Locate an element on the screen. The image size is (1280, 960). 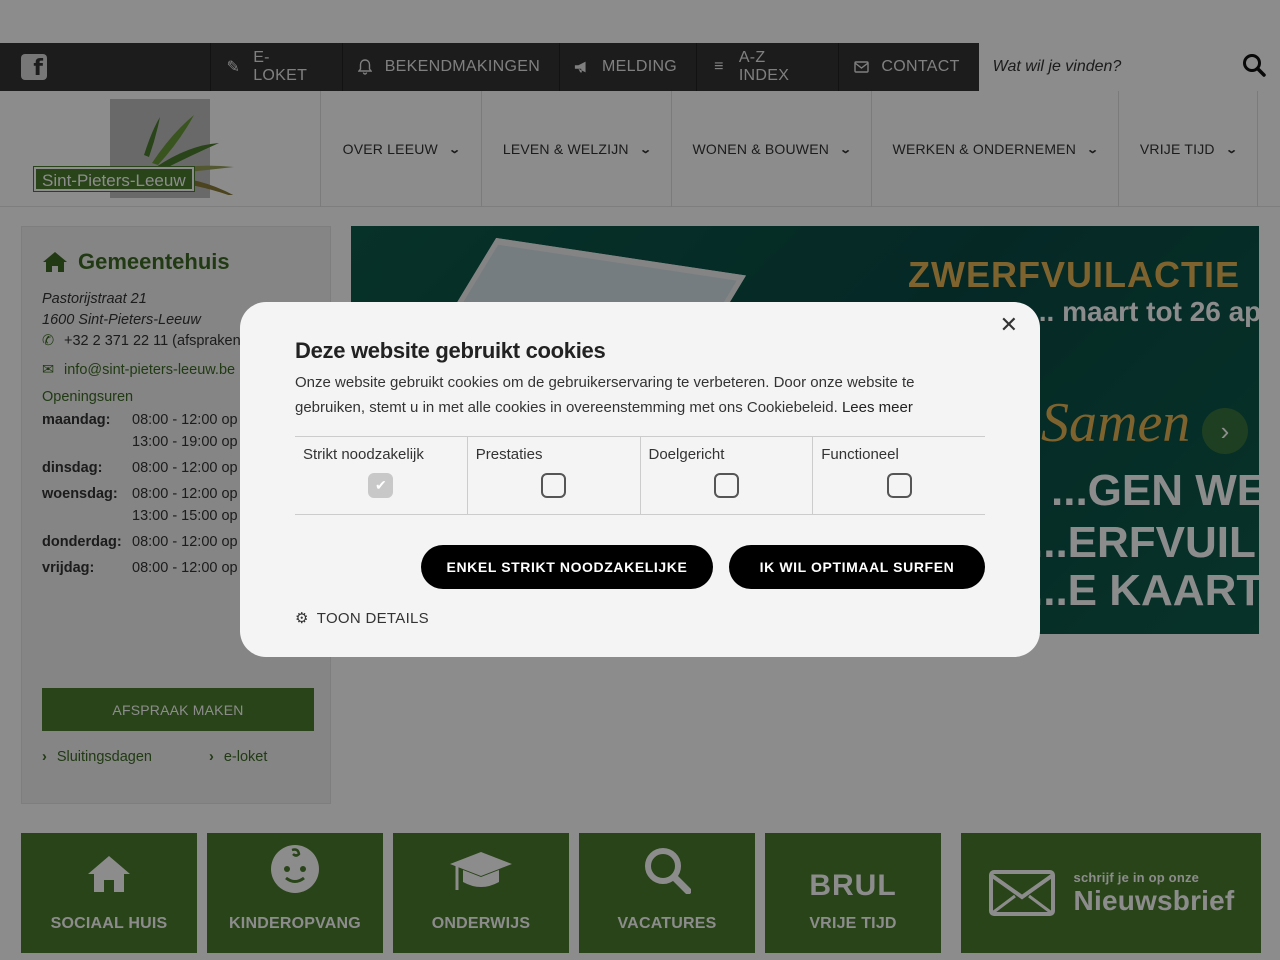
lees-meer-link: Lees meer is located at coordinates (877, 407).